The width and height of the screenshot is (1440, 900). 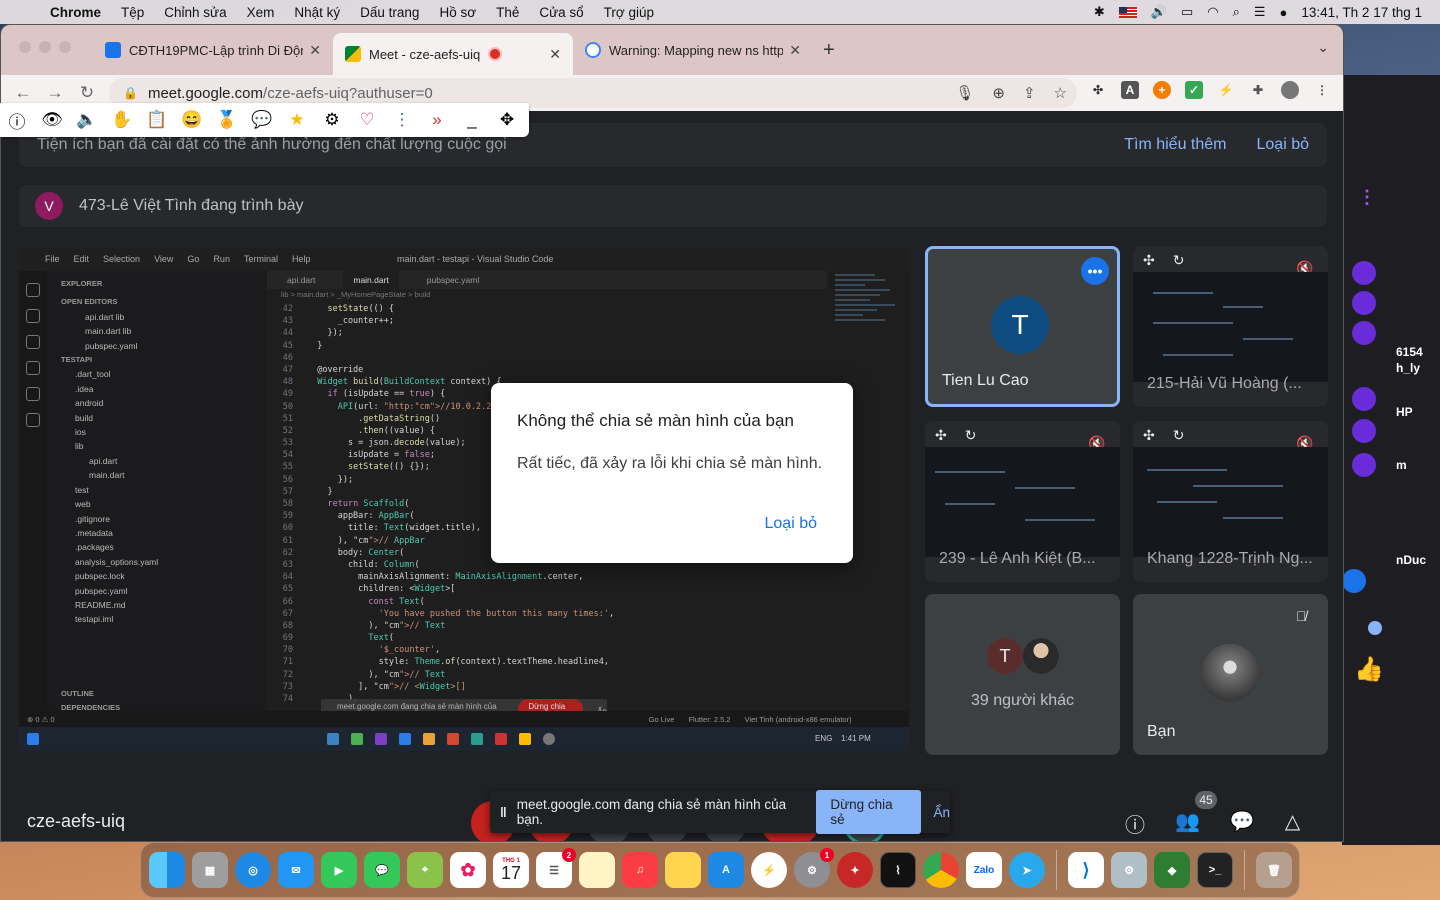 I want to click on launchpad-icon: ▦, so click(x=210, y=870).